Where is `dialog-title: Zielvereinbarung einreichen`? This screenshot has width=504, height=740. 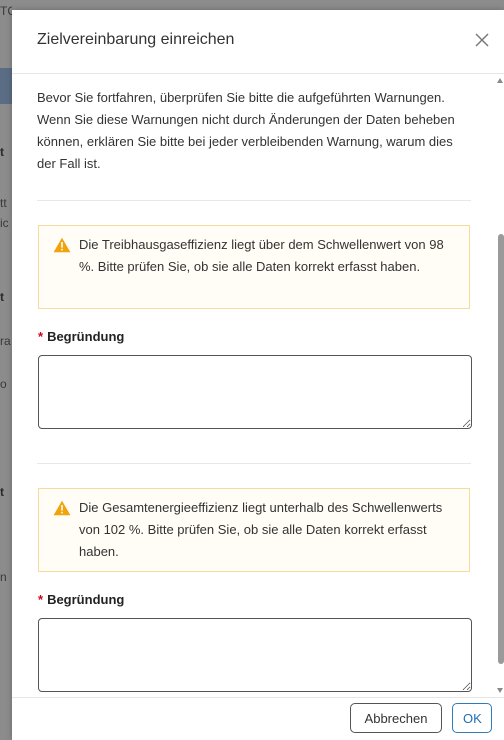
dialog-title: Zielvereinbarung einreichen is located at coordinates (136, 39).